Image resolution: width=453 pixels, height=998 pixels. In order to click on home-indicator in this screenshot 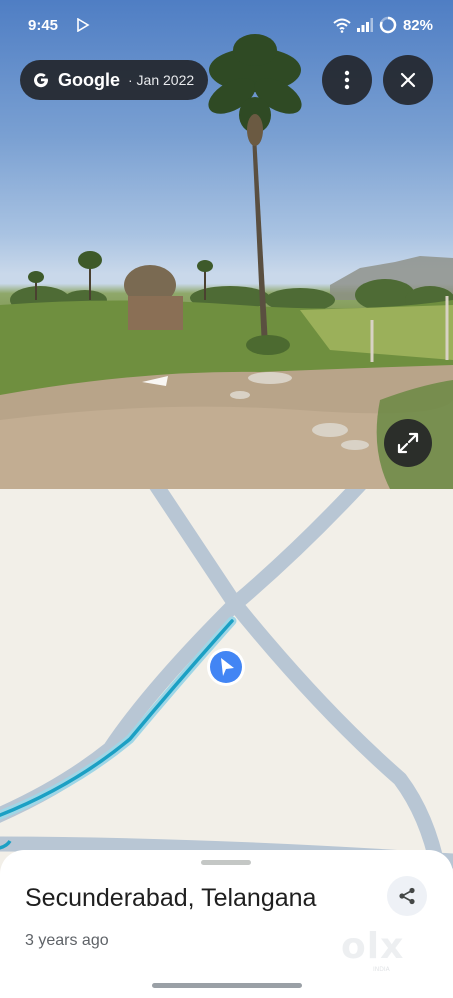, I will do `click(227, 985)`.